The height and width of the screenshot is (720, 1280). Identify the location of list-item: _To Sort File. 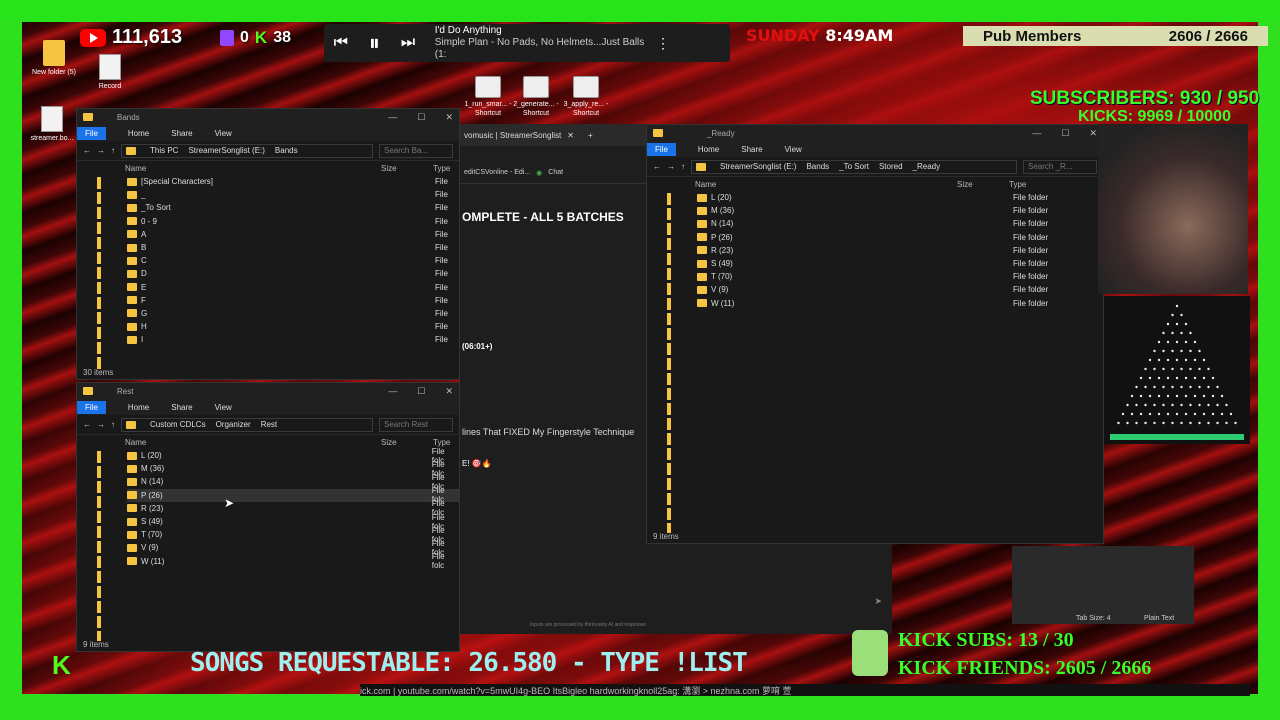
(293, 207).